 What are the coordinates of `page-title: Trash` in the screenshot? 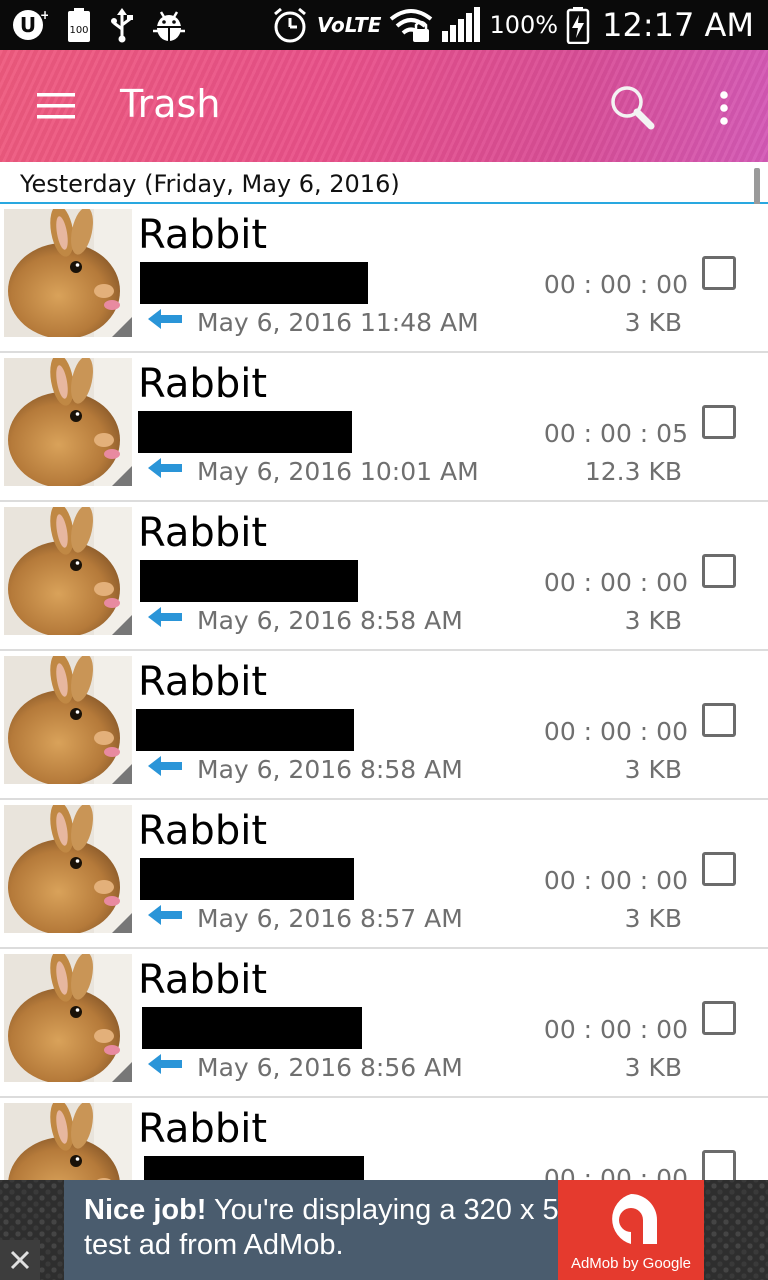 It's located at (170, 104).